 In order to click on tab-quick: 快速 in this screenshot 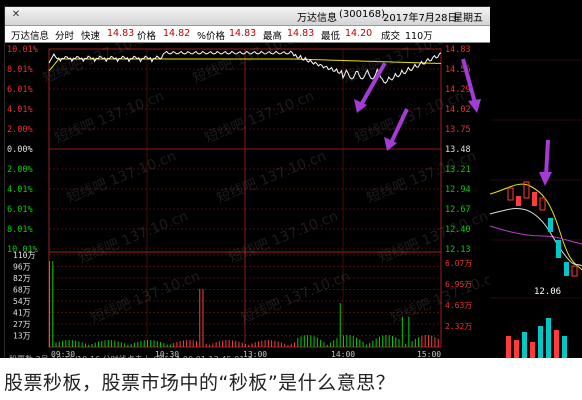, I will do `click(90, 35)`.